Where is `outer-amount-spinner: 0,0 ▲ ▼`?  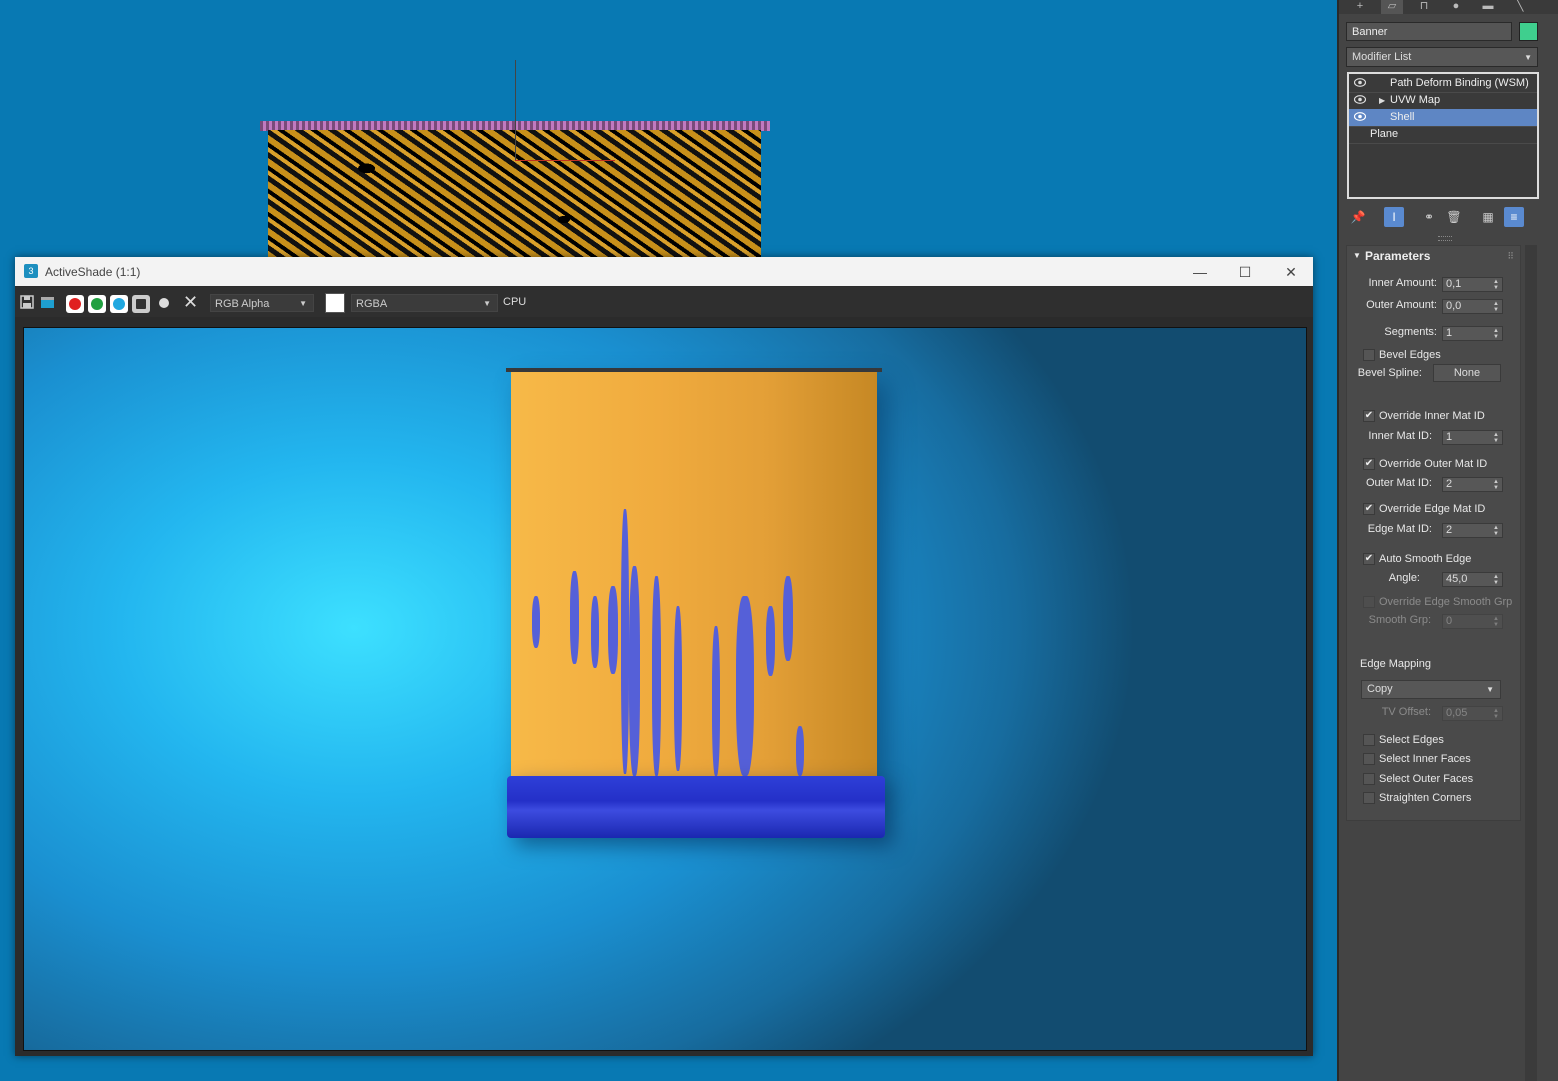
outer-amount-spinner: 0,0 ▲ ▼ is located at coordinates (1472, 306).